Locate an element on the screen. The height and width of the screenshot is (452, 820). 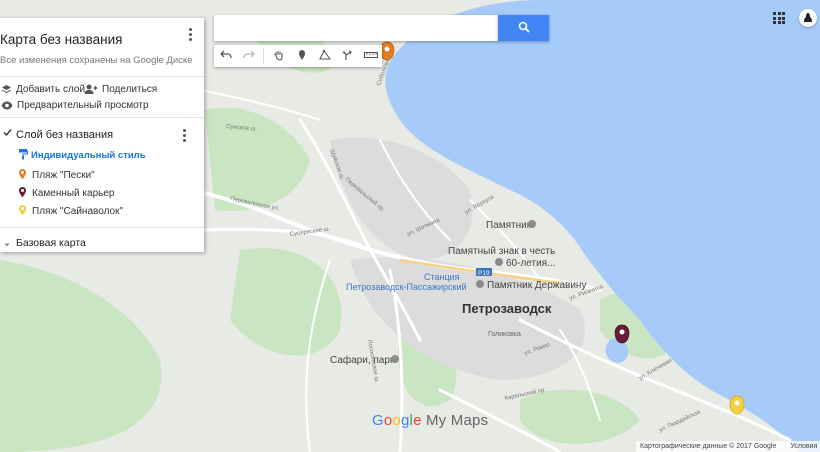
marker-icon is located at coordinates (302, 56).